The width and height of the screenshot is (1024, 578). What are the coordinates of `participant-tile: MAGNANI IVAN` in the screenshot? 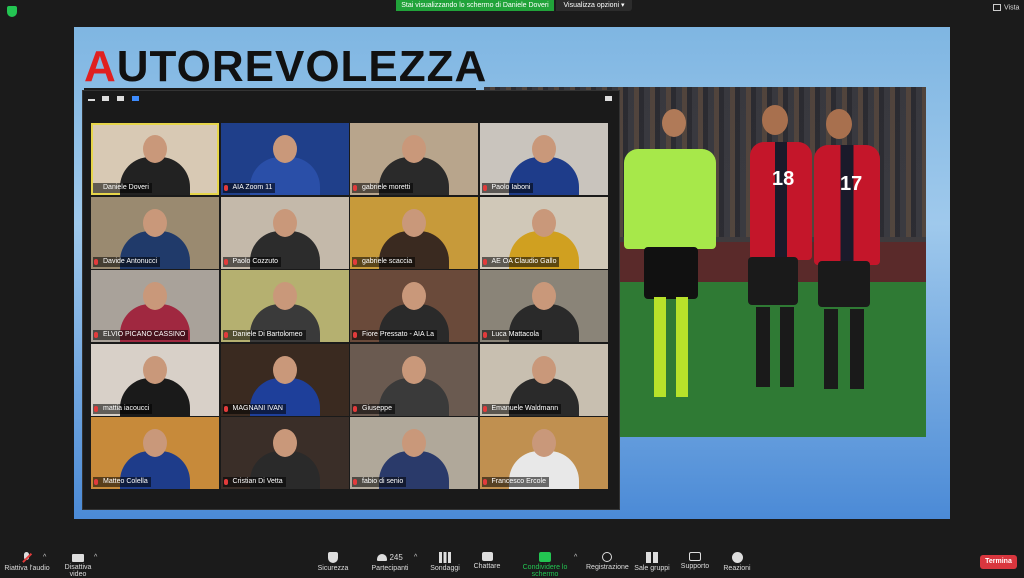 It's located at (284, 379).